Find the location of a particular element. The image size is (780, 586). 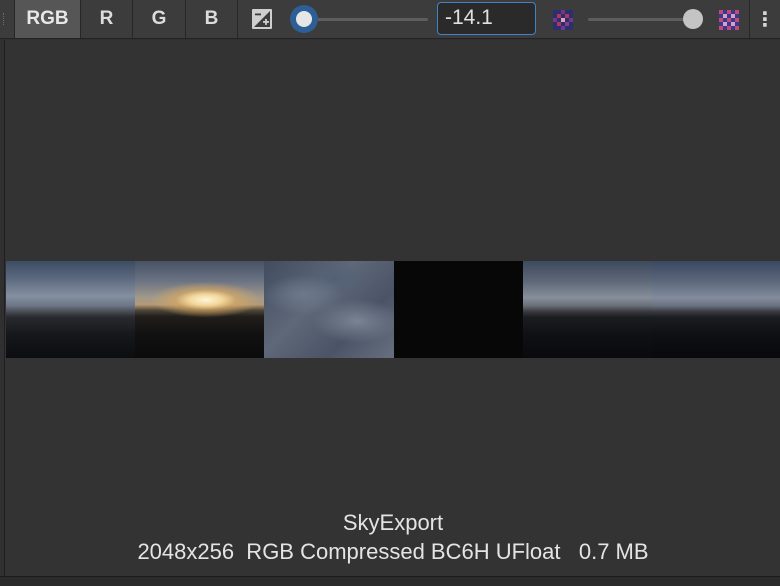

channel-rgb-button: RGB is located at coordinates (47, 19).